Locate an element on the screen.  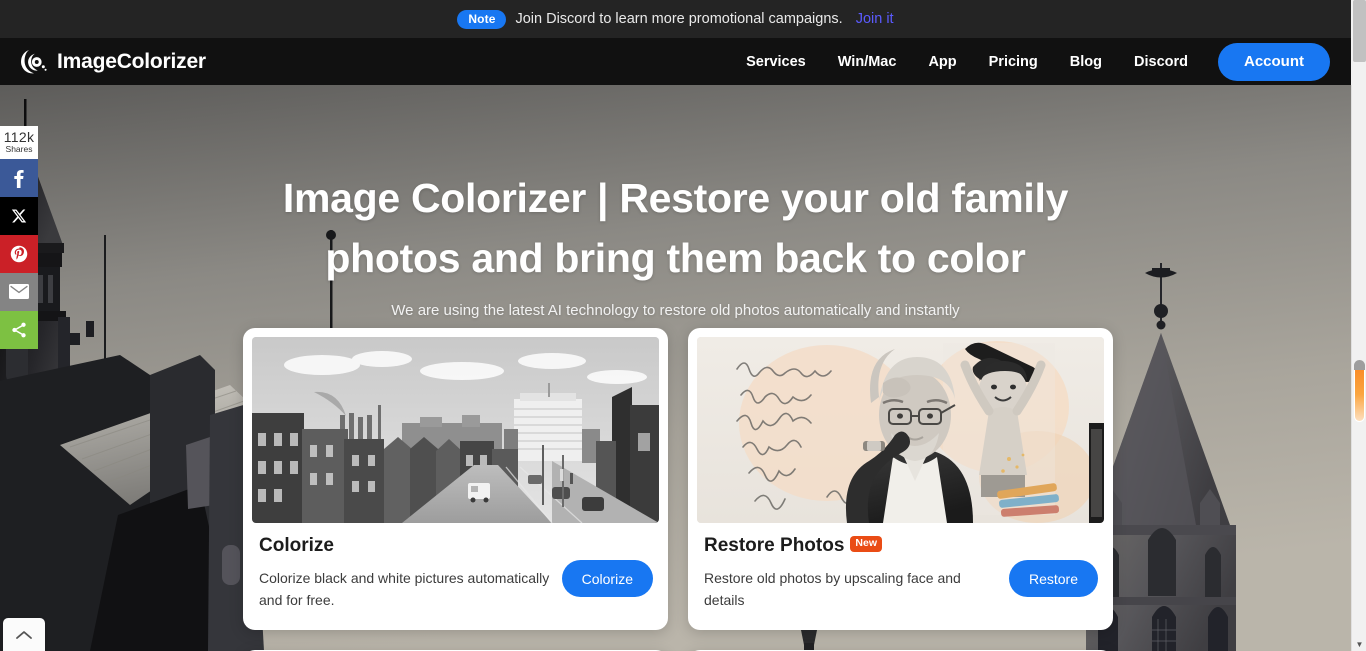
bw-city-street-photo is located at coordinates (455, 430).